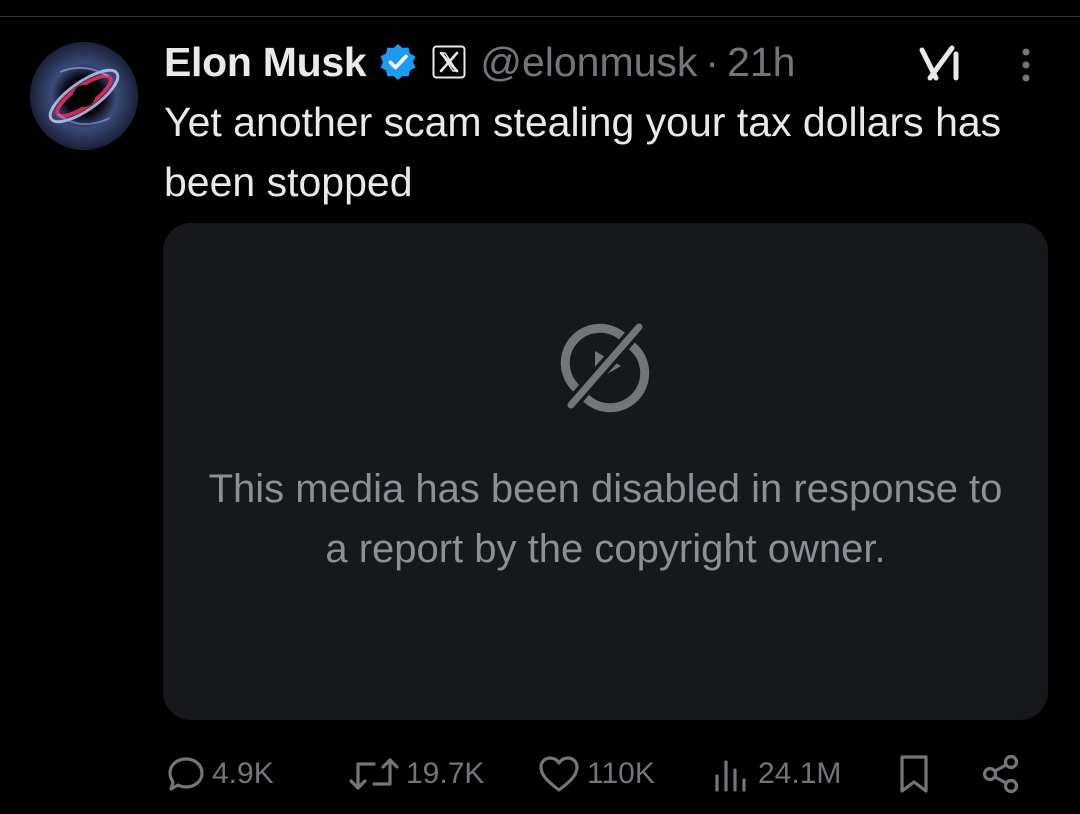 The image size is (1080, 814). I want to click on like-button: 110K, so click(596, 774).